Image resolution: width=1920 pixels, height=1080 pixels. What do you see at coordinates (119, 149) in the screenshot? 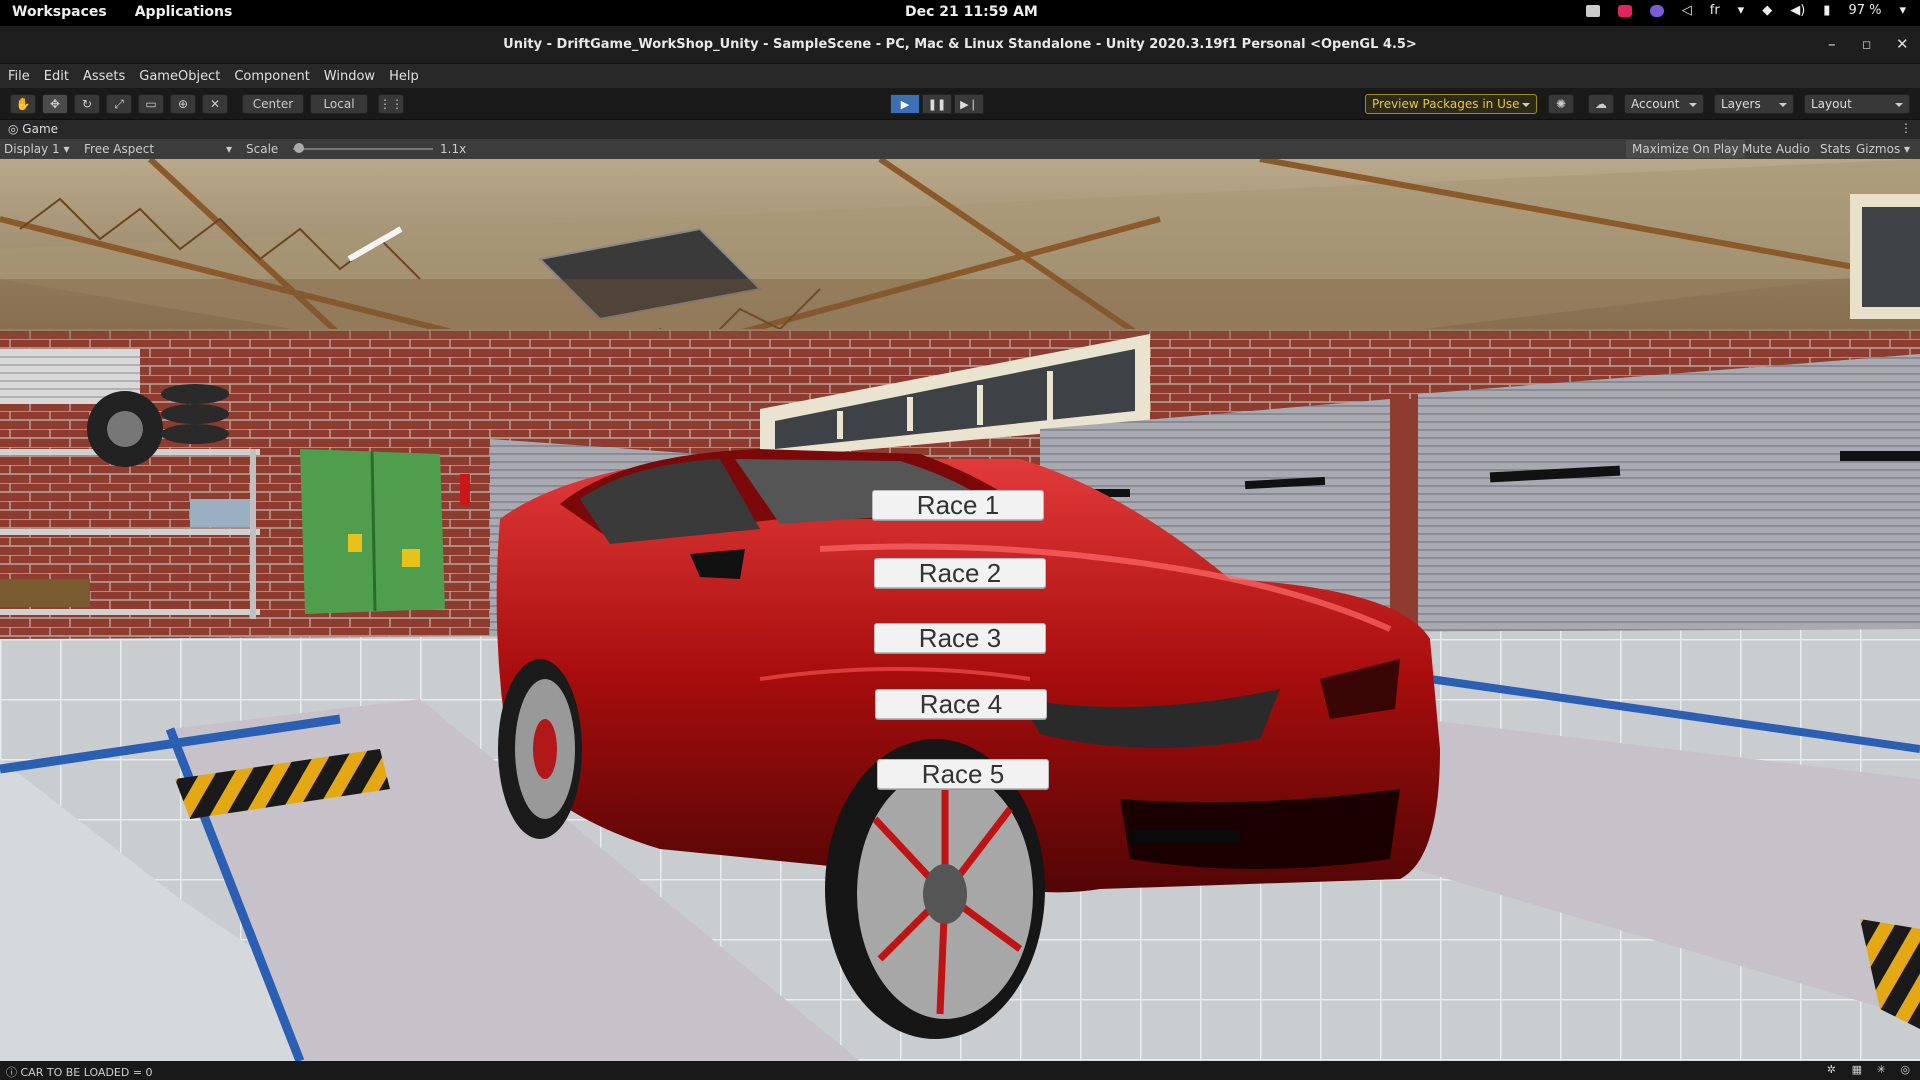
I see `aspect-label: Free Aspect` at bounding box center [119, 149].